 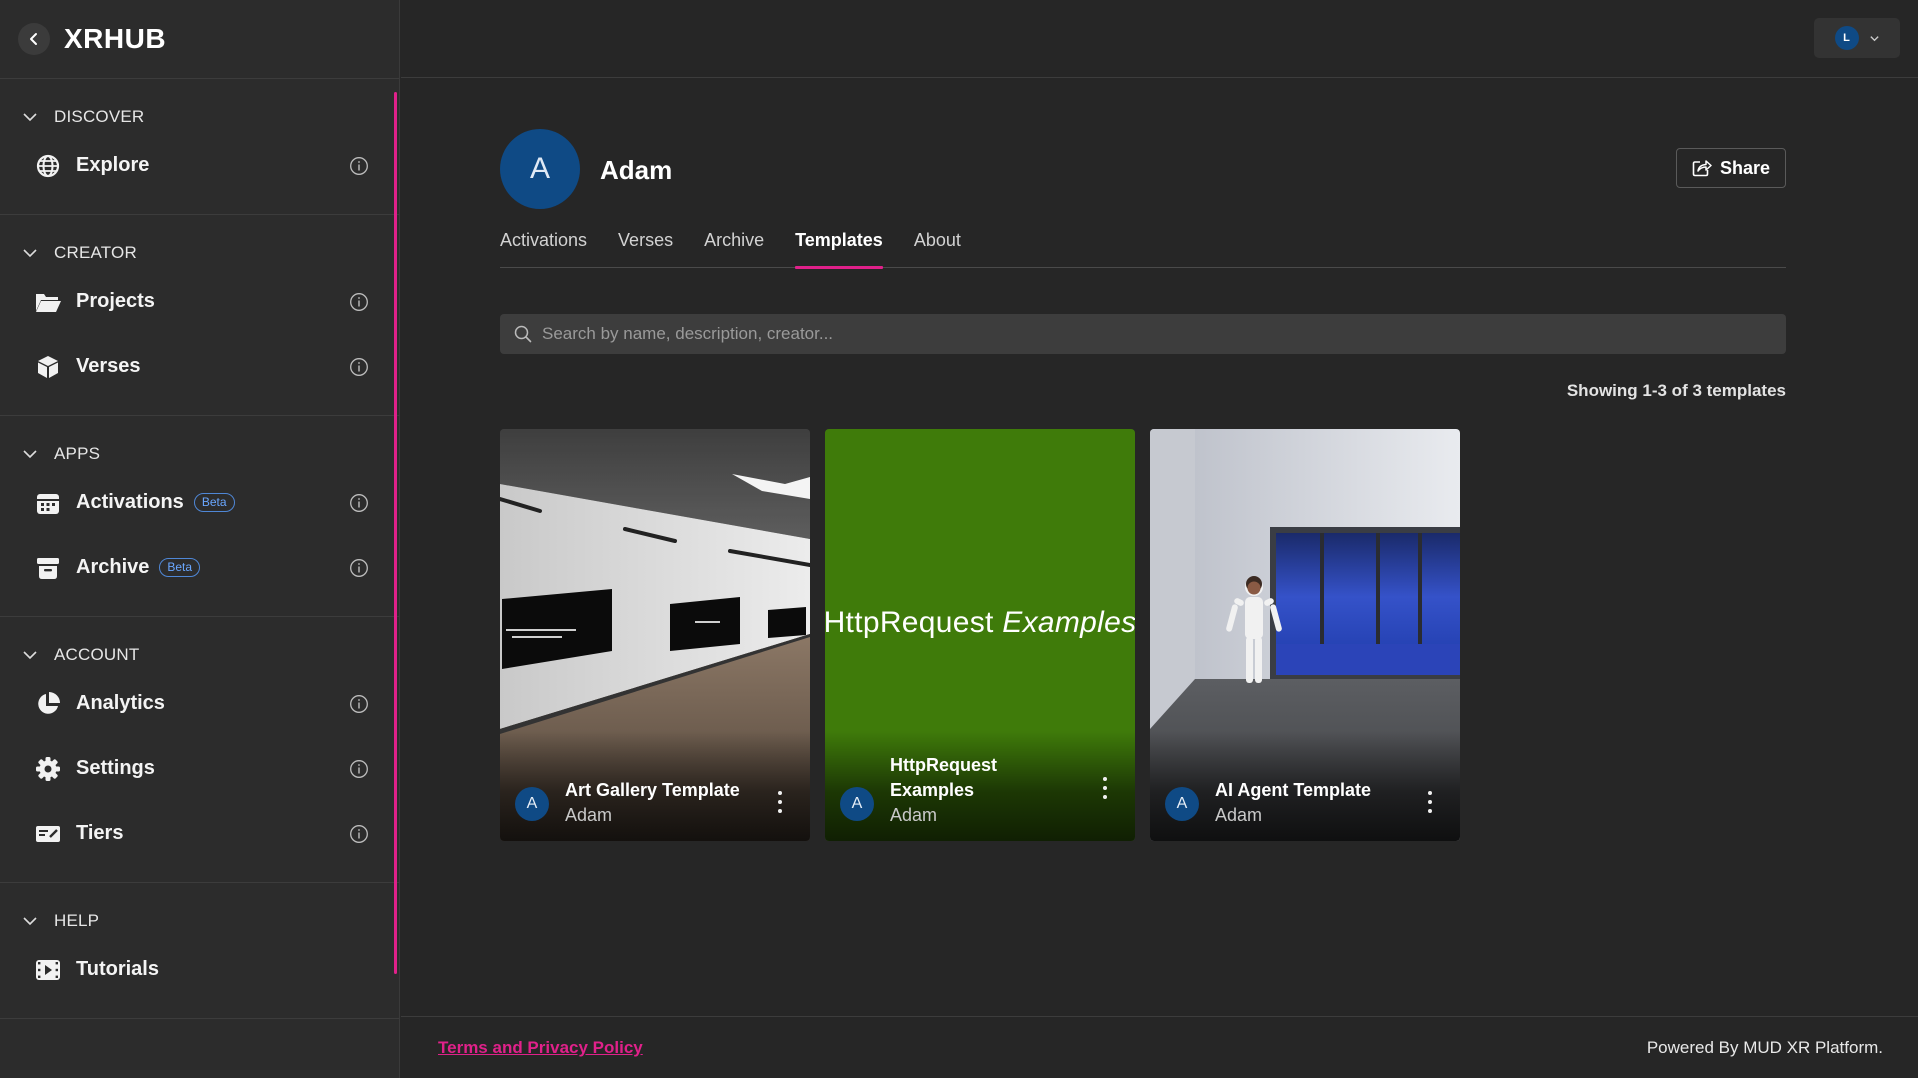 What do you see at coordinates (943, 777) in the screenshot?
I see `card-title: HttpRequest Examples` at bounding box center [943, 777].